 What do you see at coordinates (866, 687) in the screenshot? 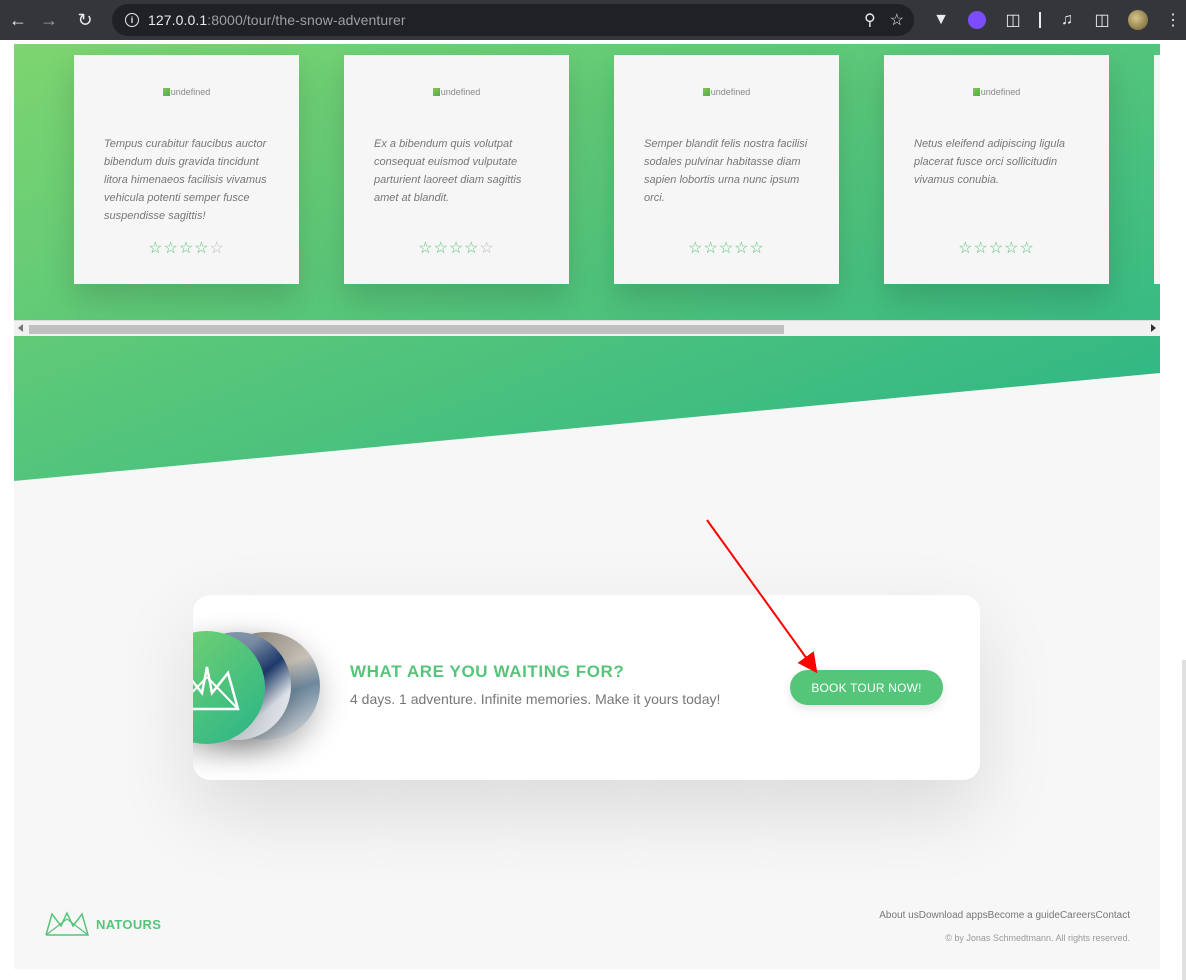
I see `book-tour-button: BOOK TOUR NOW!` at bounding box center [866, 687].